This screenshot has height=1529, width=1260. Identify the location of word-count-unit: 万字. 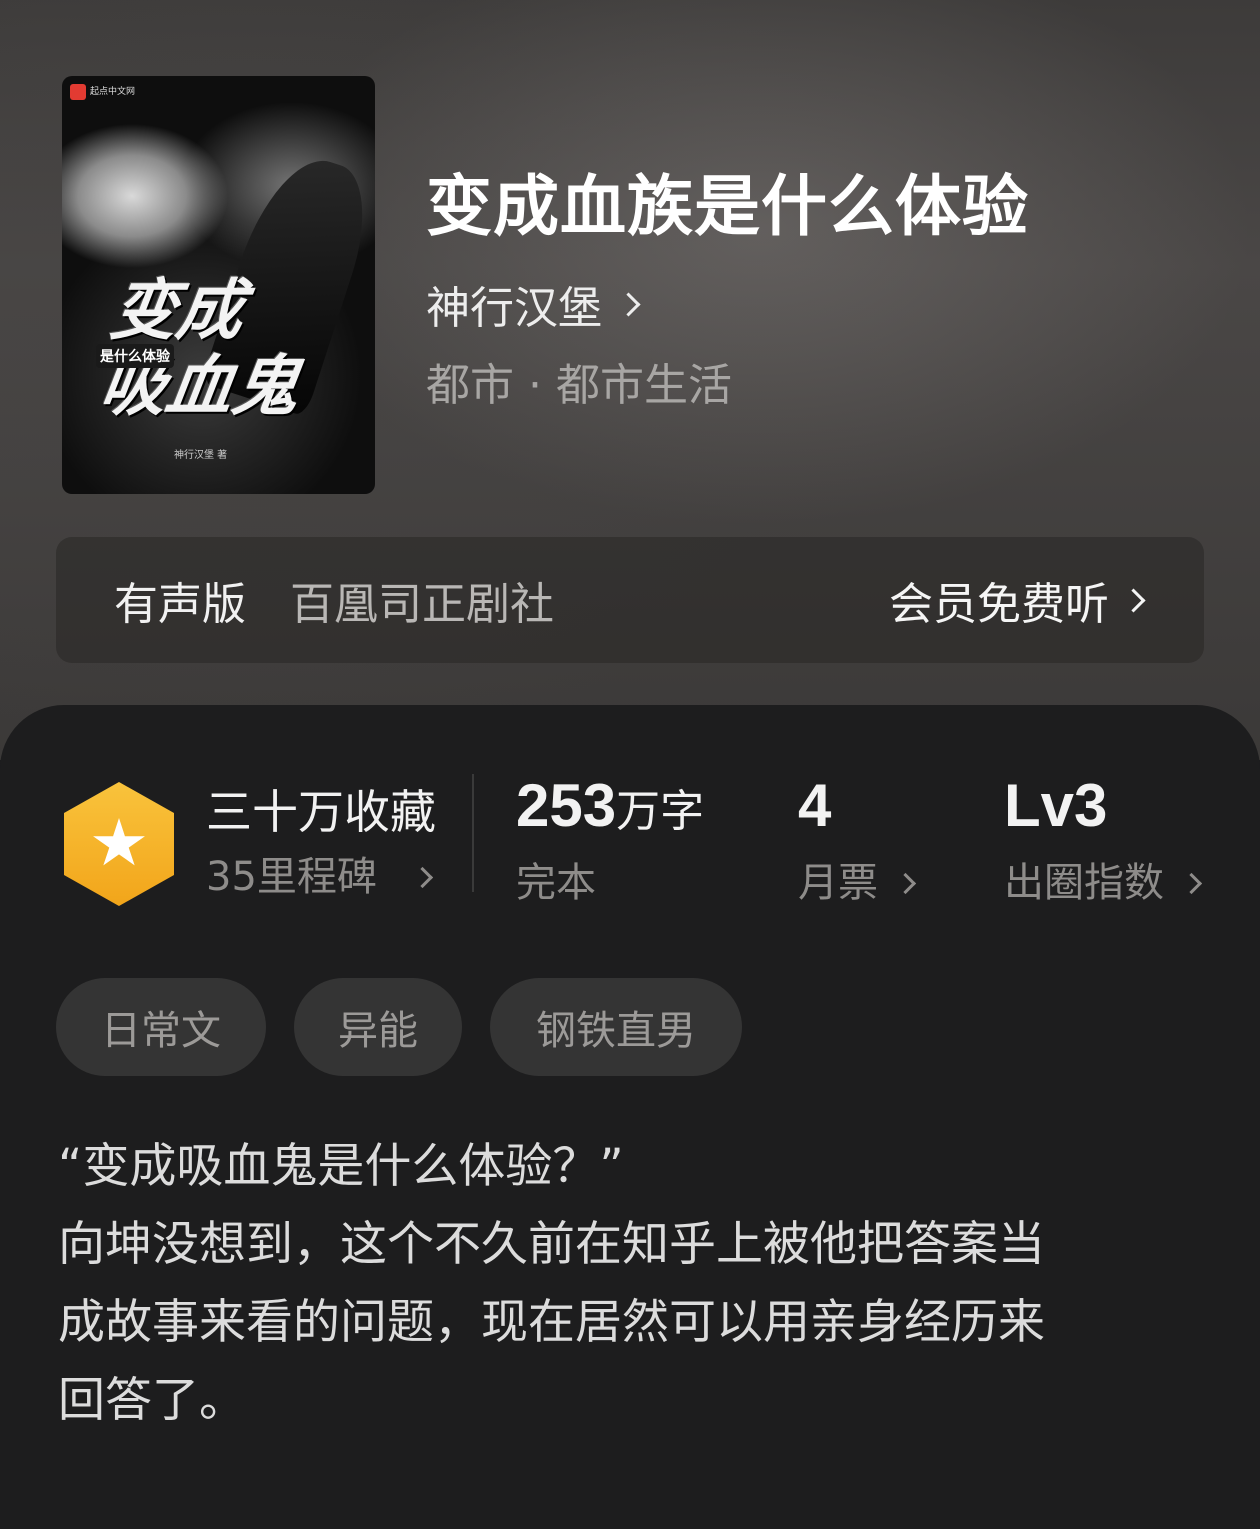
(660, 811).